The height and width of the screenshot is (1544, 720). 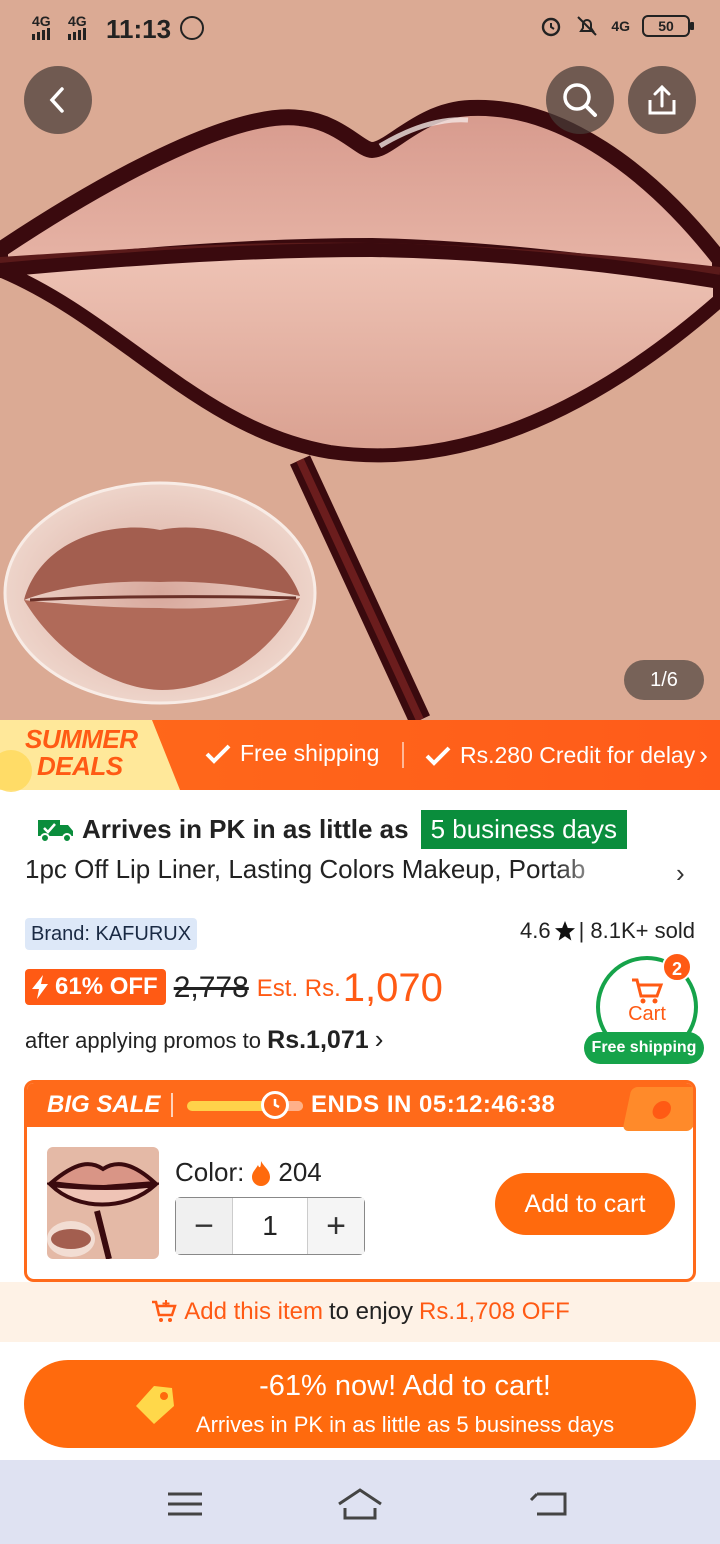 What do you see at coordinates (298, 988) in the screenshot?
I see `est-label: Est. Rs.` at bounding box center [298, 988].